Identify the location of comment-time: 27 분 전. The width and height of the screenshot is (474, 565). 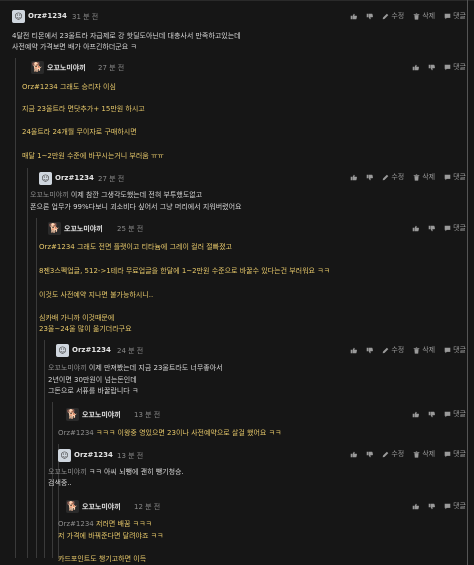
(111, 68).